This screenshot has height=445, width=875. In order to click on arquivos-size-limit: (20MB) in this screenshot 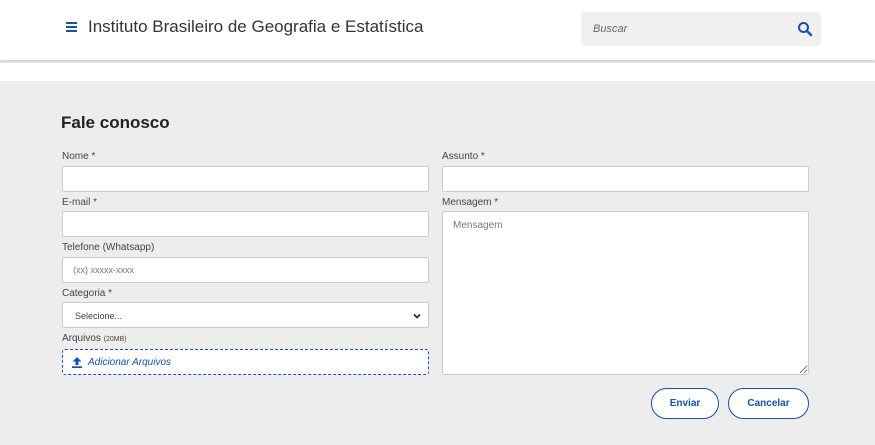, I will do `click(115, 339)`.